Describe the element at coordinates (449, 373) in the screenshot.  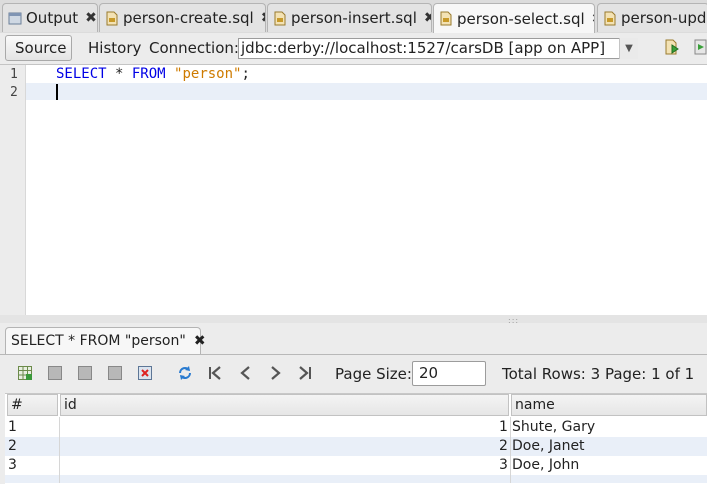
I see `page-size-input: 20` at that location.